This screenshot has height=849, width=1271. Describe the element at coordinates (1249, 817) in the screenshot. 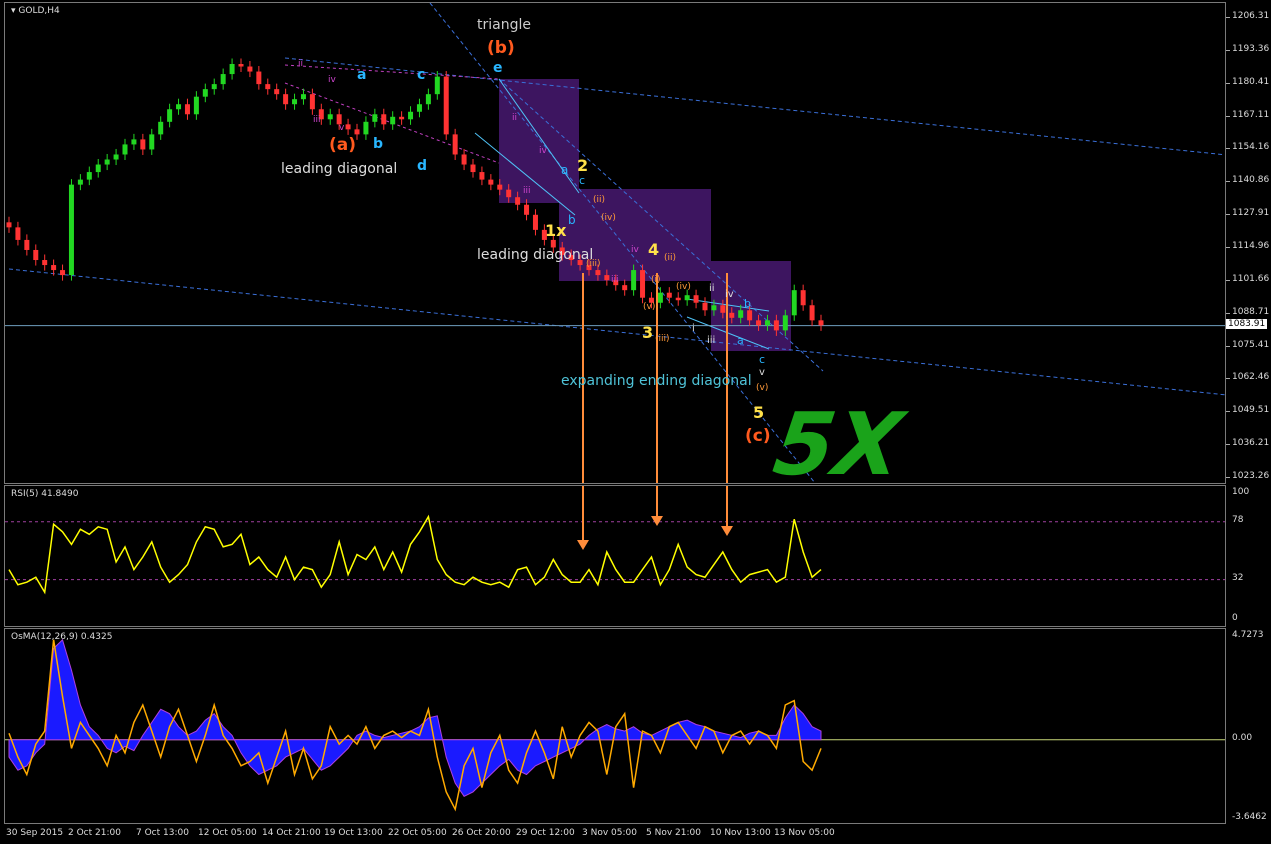

I see `osma-tick-label: -3.6462` at that location.